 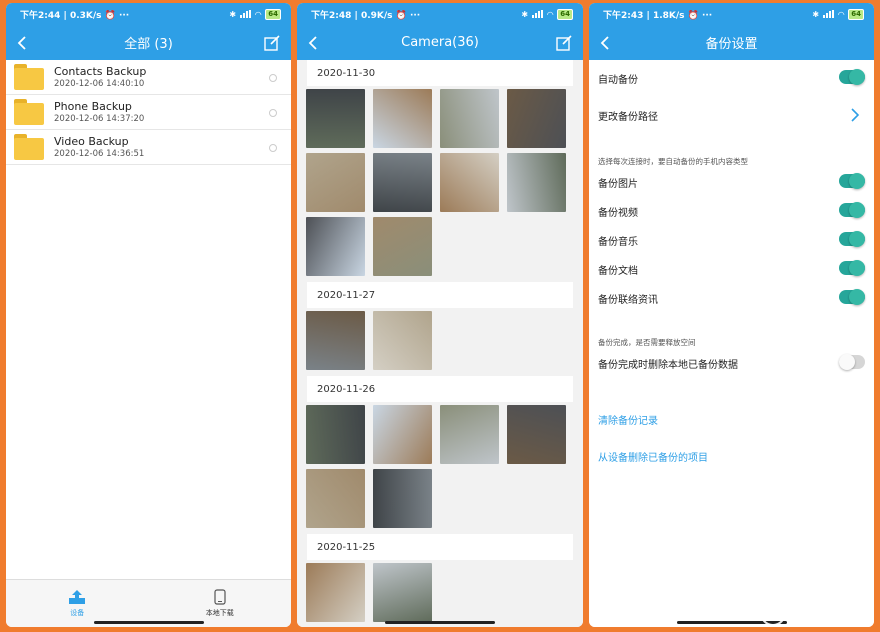 I want to click on setting-label: 更改备份路径, so click(x=628, y=117).